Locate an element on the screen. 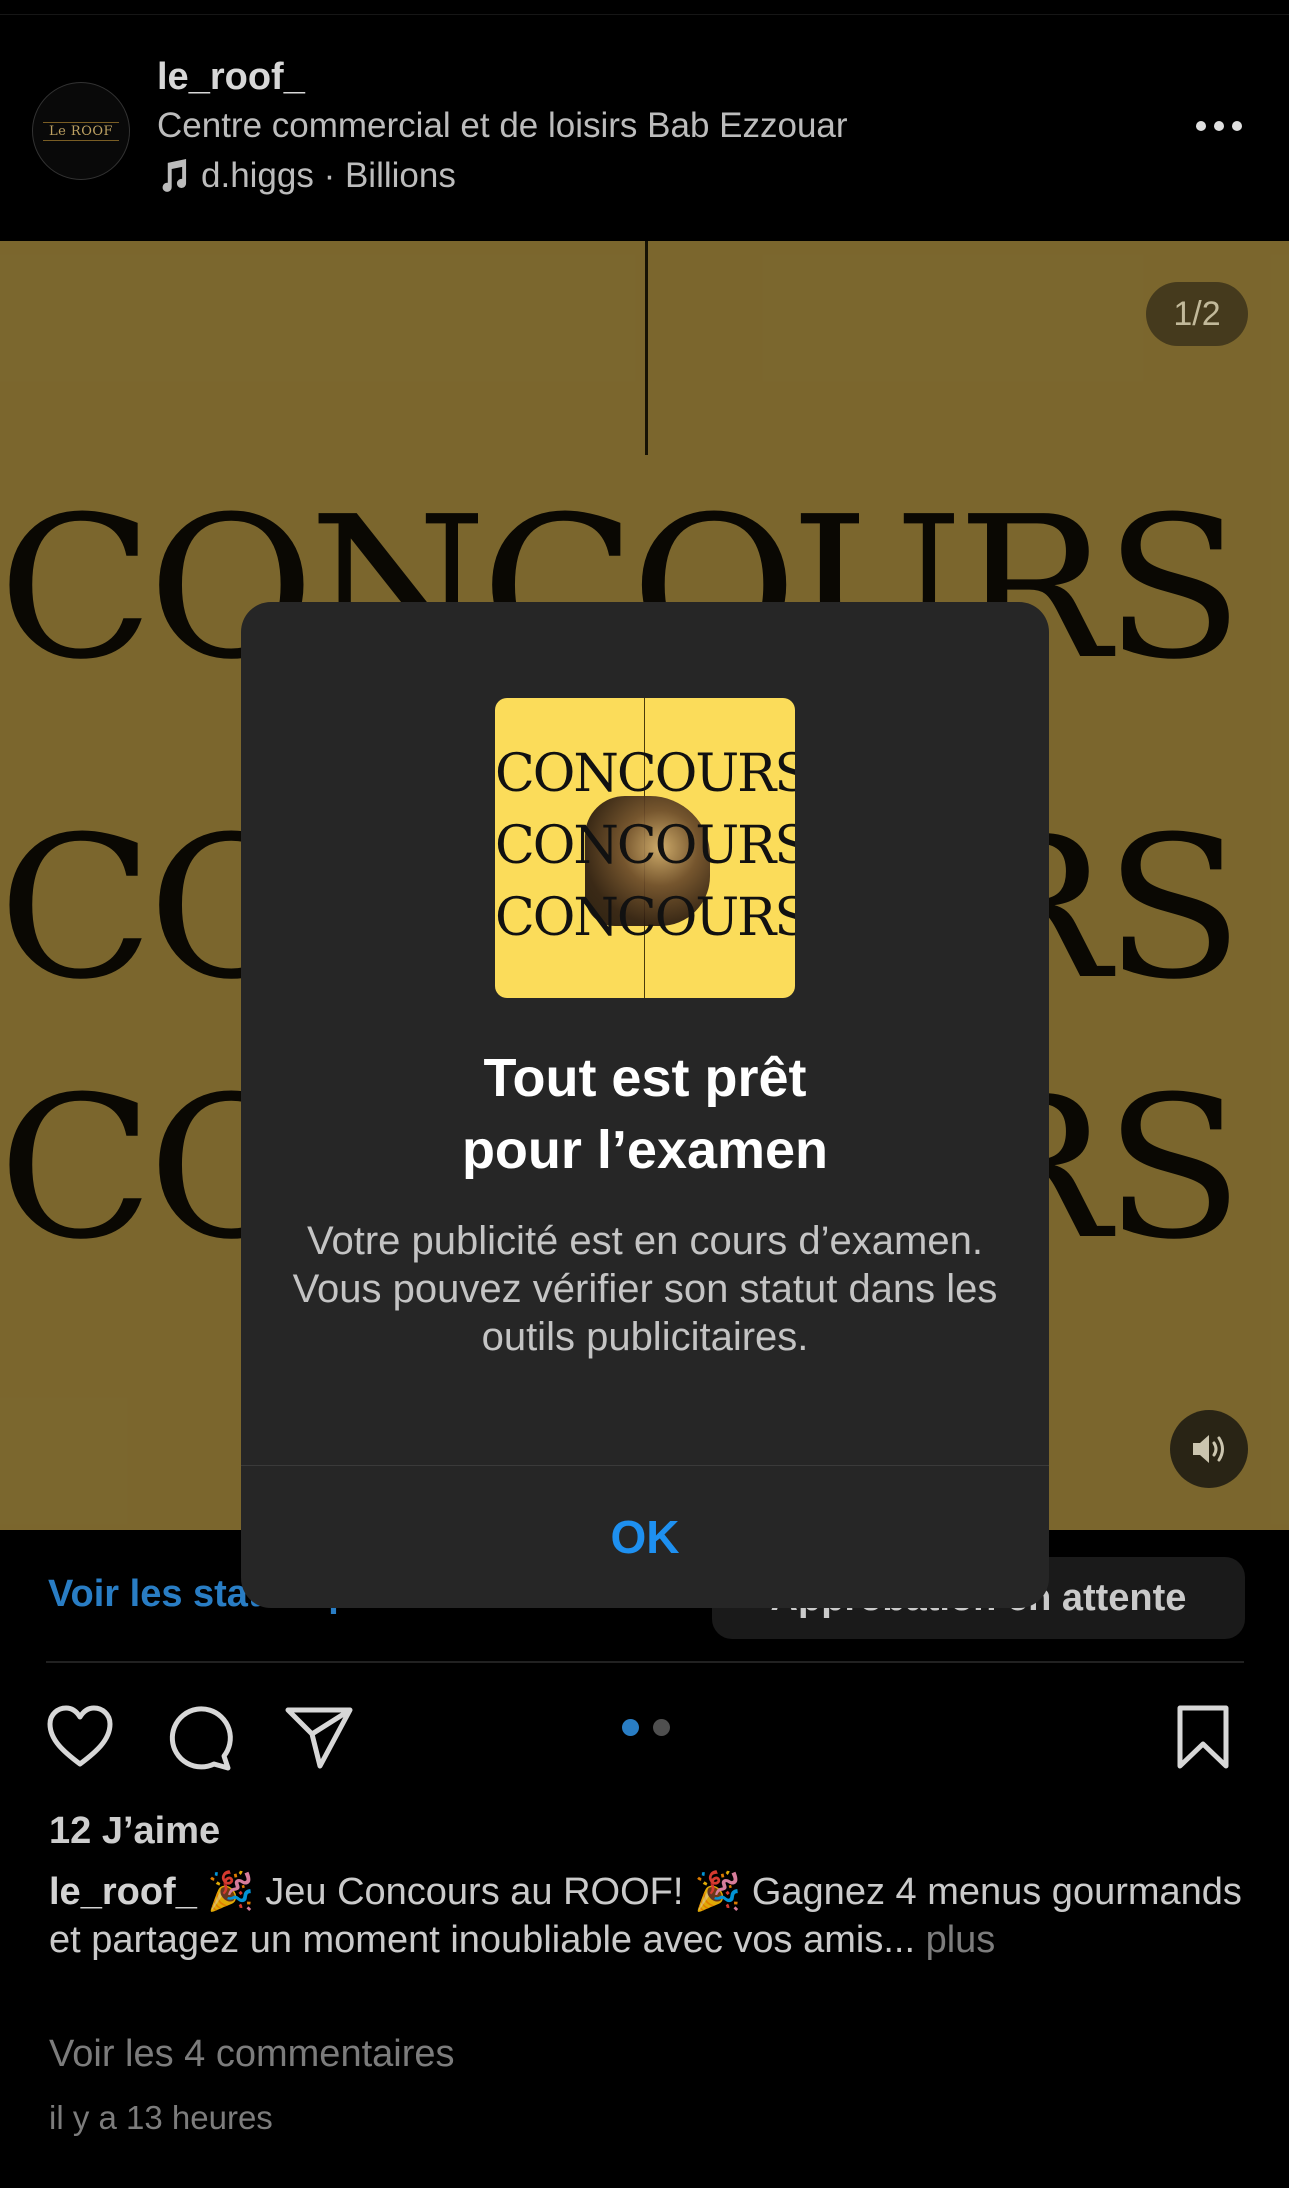 The height and width of the screenshot is (2188, 1289). dialog-title-line1: Tout est prêt is located at coordinates (645, 1078).